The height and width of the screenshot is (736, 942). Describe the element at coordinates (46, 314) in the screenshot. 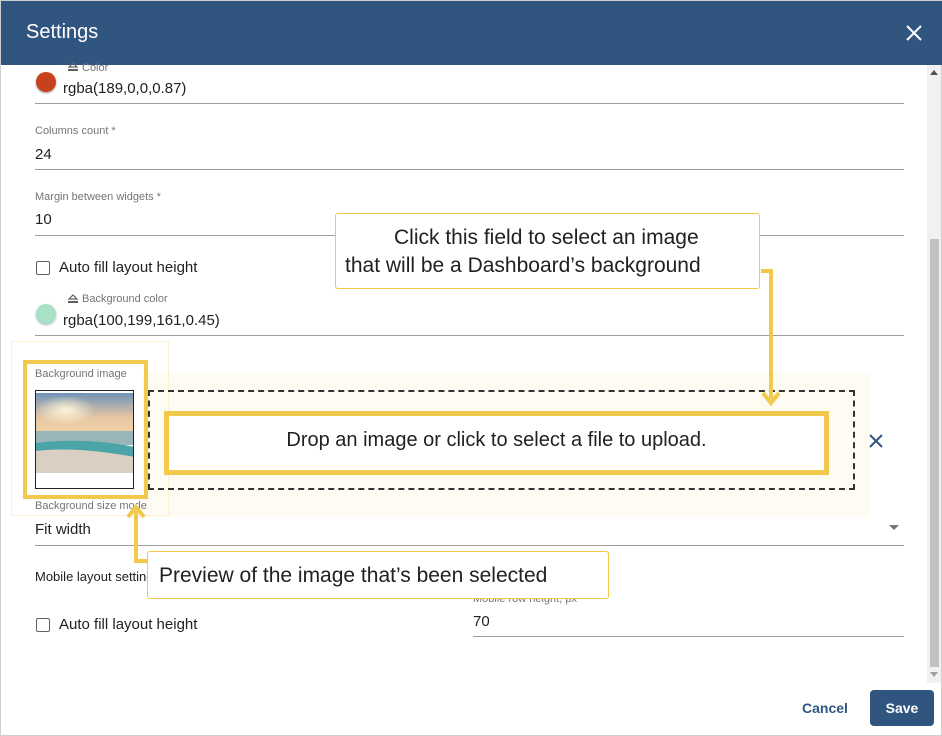

I see `background-color-swatch` at that location.